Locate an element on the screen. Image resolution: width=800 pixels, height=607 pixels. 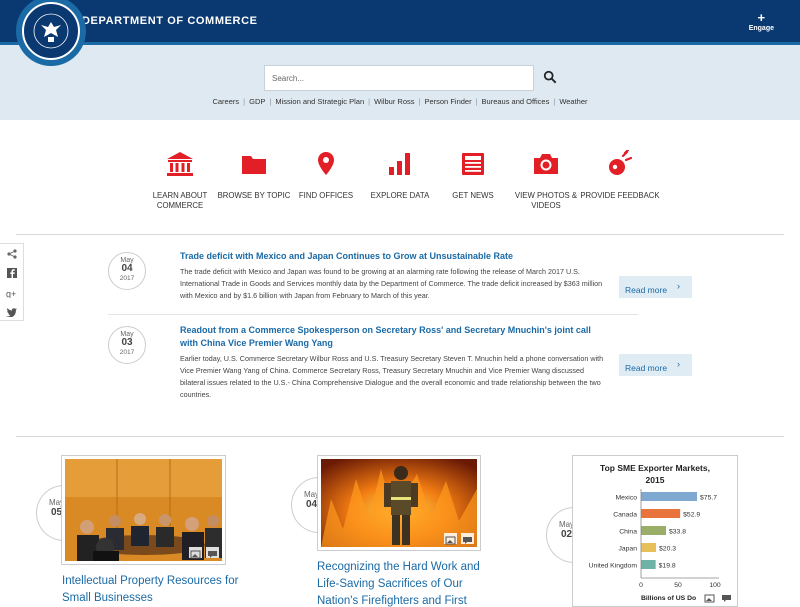
nav-label: LEARN ABOUT COMMERCE is located at coordinates (180, 200).